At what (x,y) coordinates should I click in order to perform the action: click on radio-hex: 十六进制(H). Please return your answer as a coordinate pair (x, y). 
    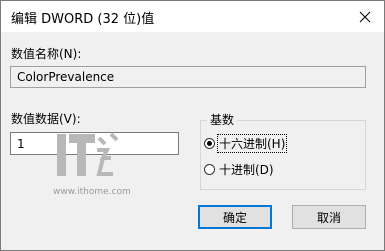
    Looking at the image, I should click on (246, 143).